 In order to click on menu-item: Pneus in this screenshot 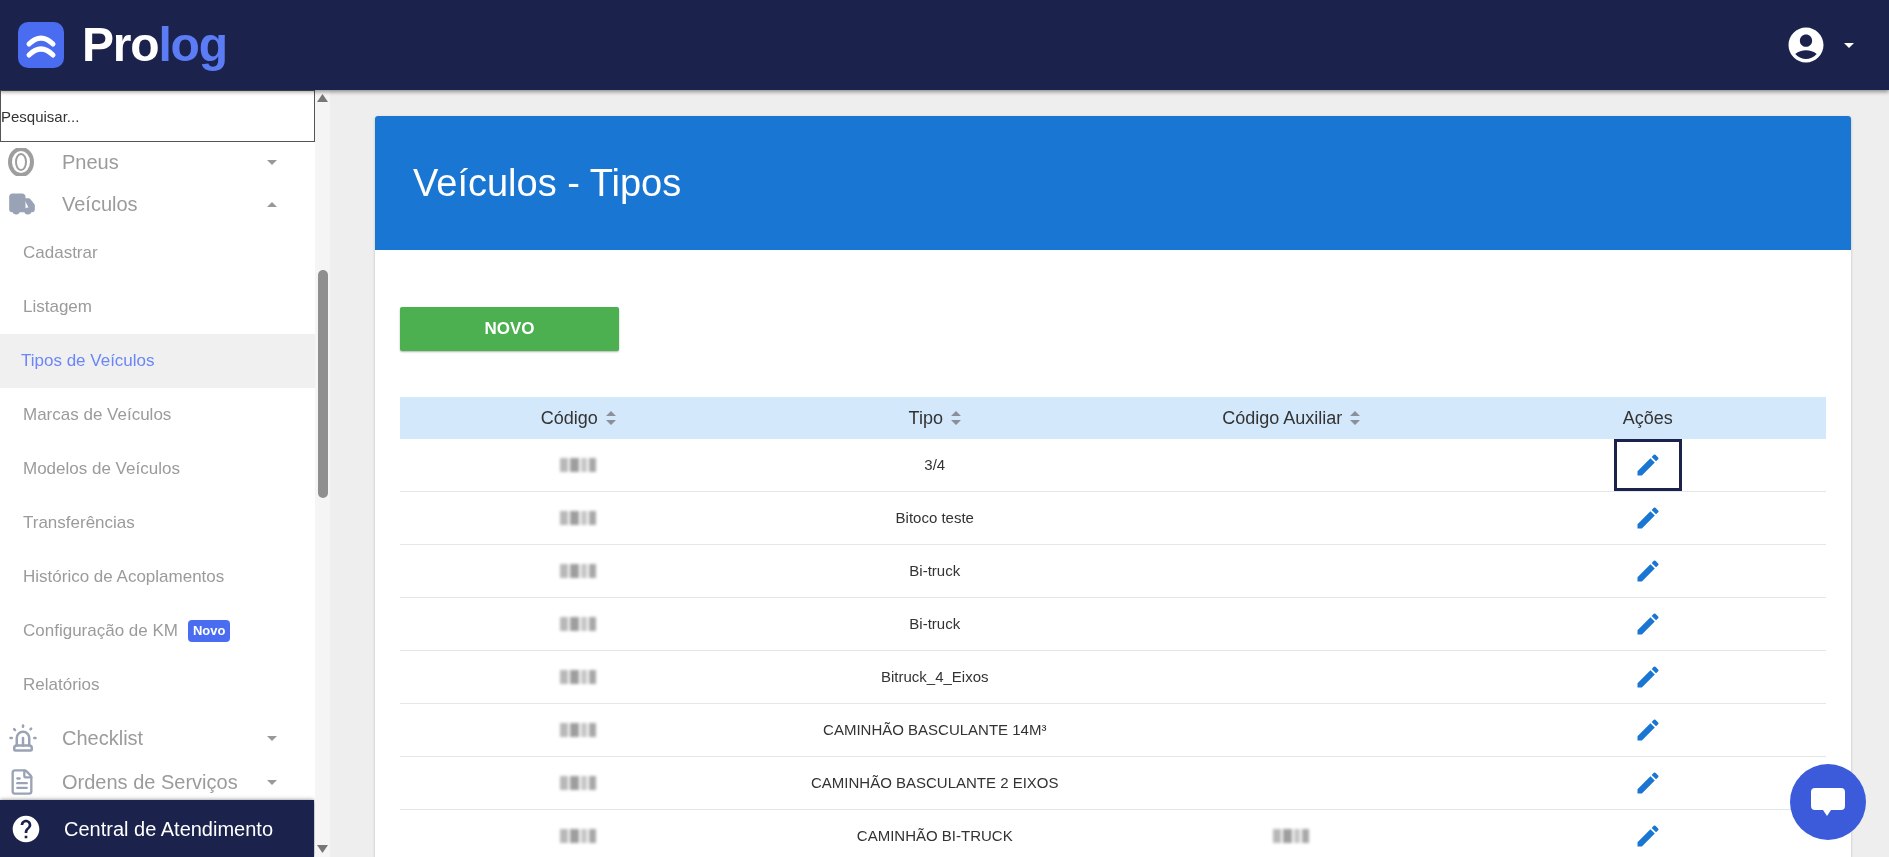, I will do `click(157, 162)`.